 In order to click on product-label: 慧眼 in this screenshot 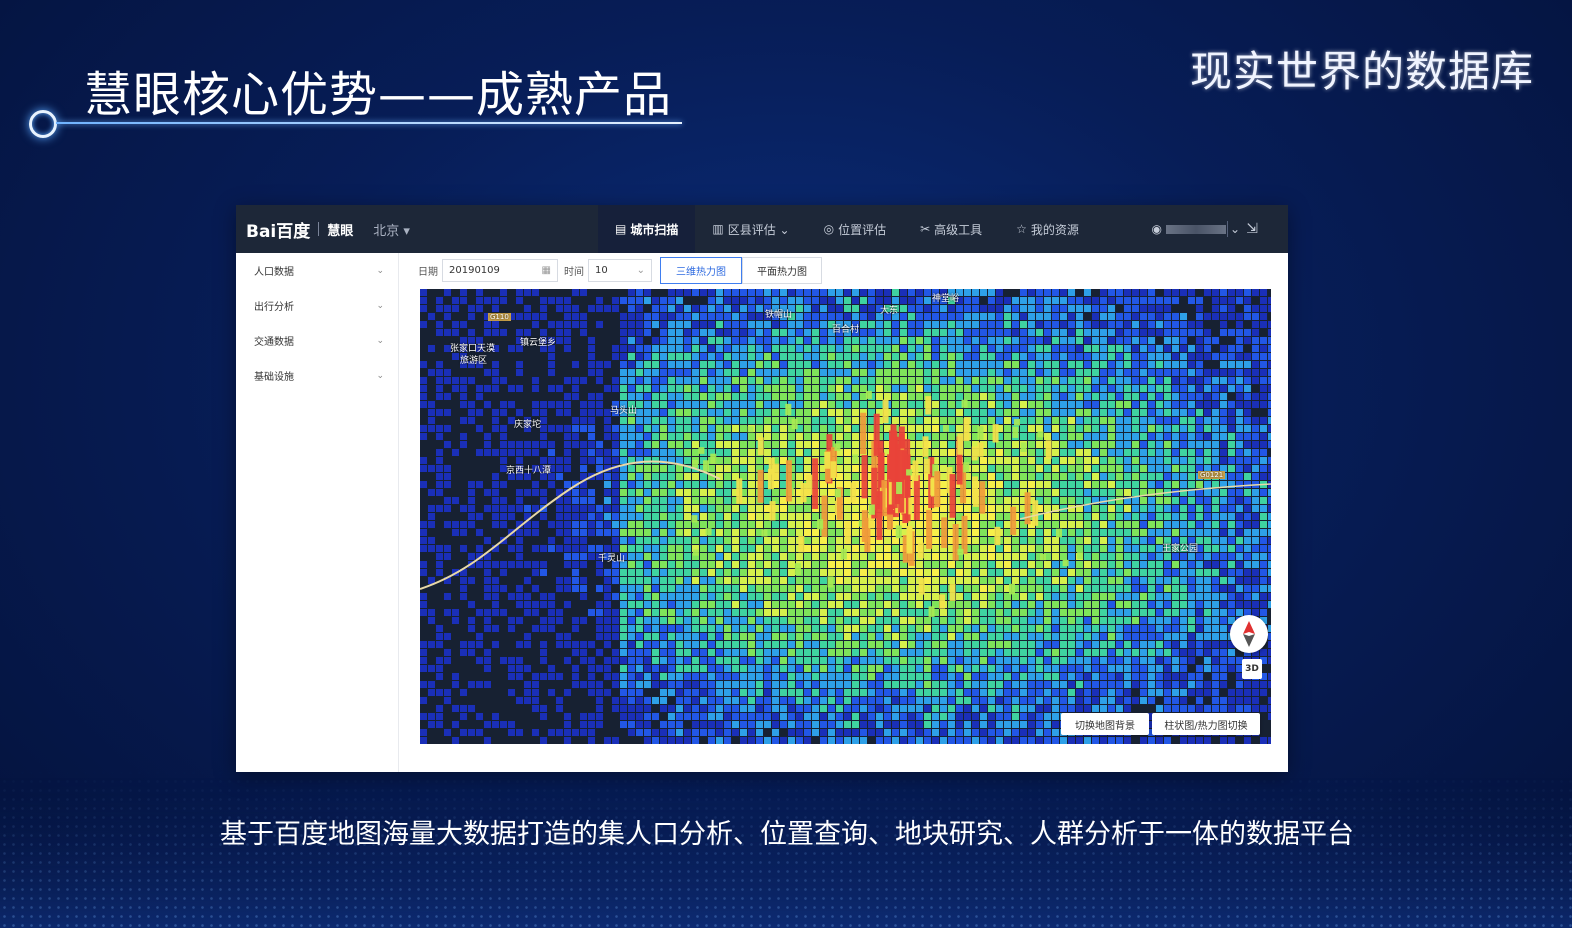, I will do `click(340, 231)`.